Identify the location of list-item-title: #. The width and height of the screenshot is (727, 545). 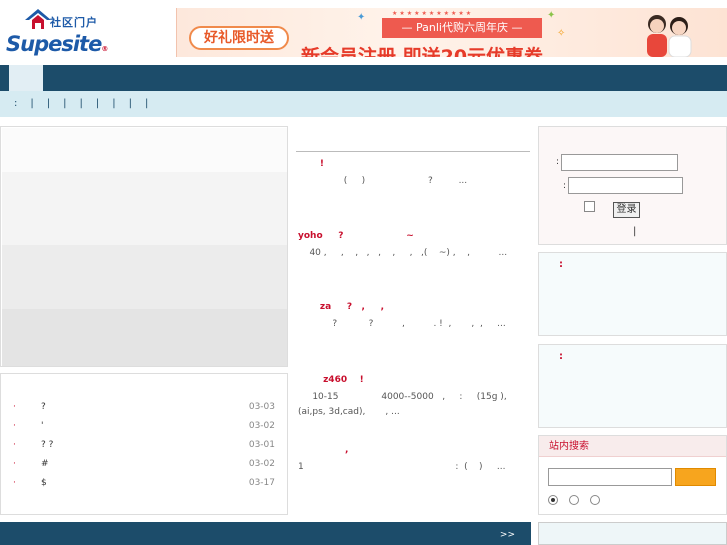
(45, 464).